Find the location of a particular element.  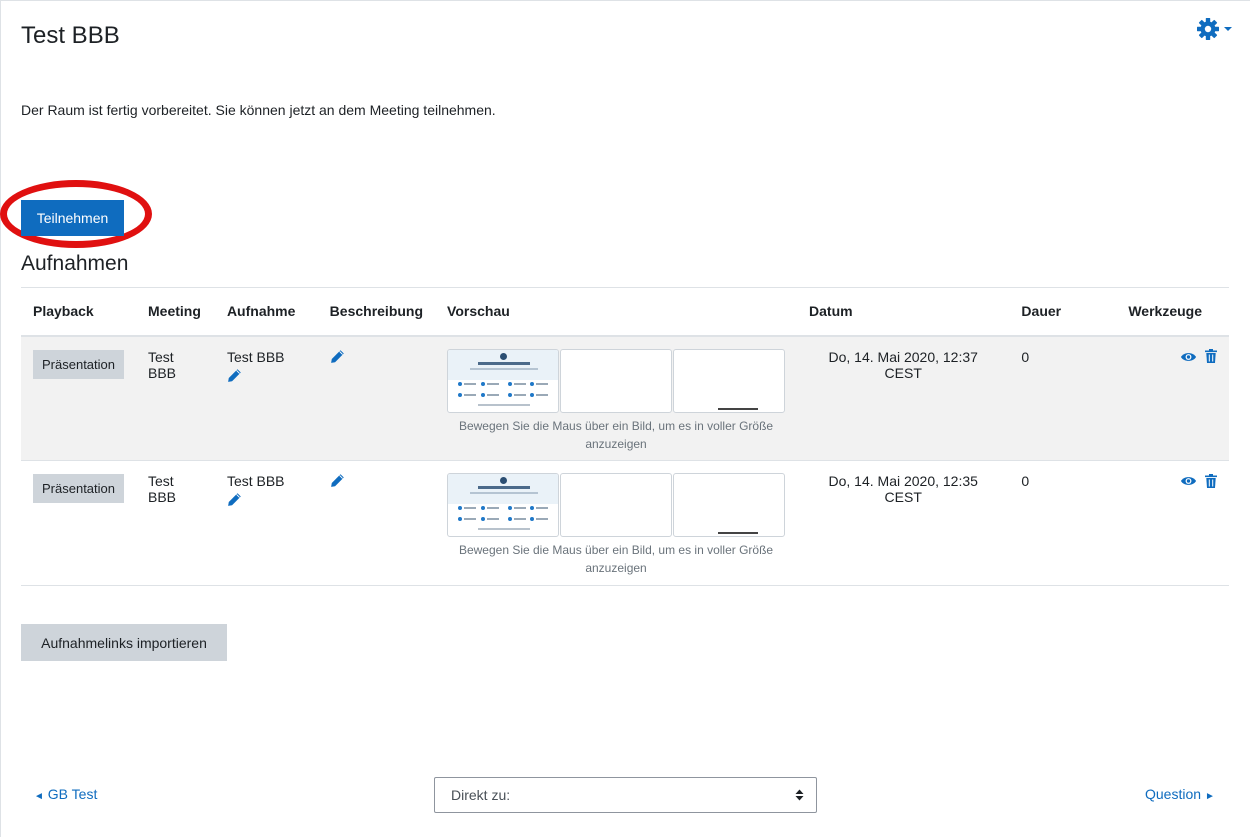

import-recording-links-button: Aufnahmelinks importieren is located at coordinates (124, 642).